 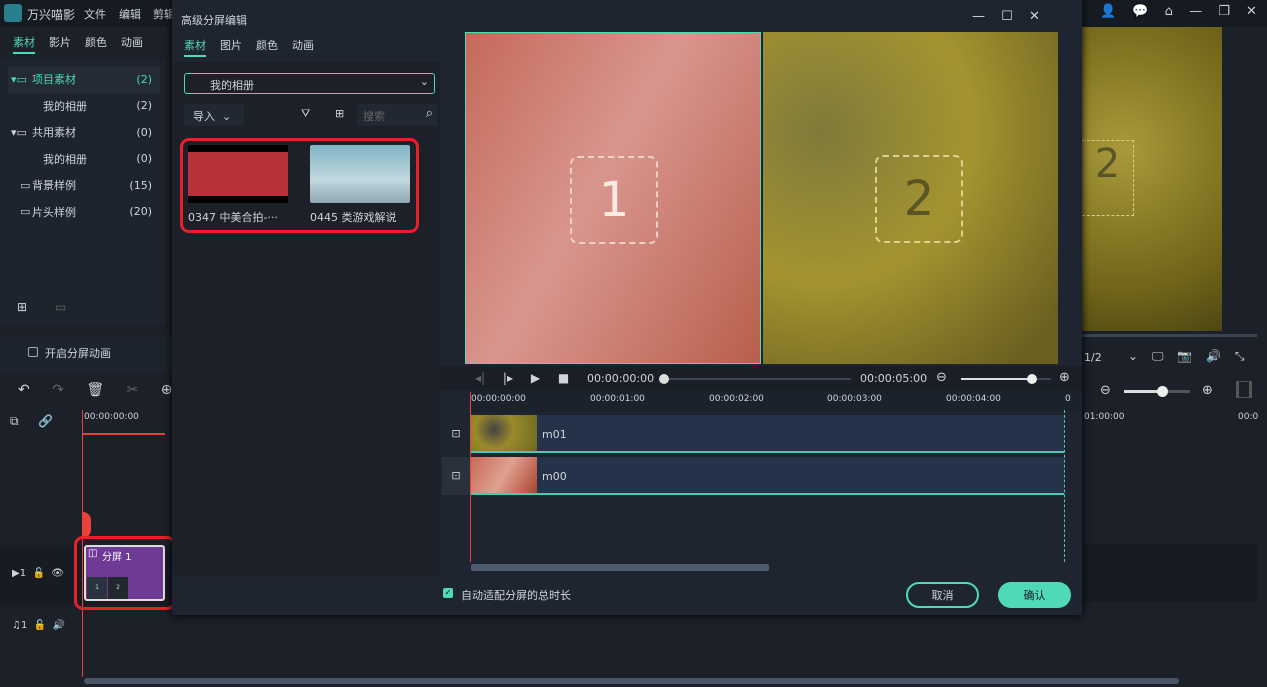 What do you see at coordinates (620, 567) in the screenshot?
I see `dialog-timeline-scrollbar` at bounding box center [620, 567].